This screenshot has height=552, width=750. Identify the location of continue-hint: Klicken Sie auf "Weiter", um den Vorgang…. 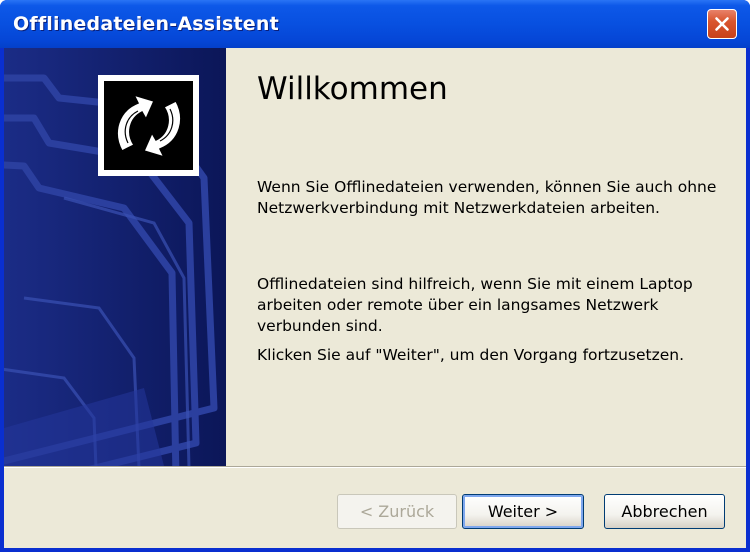
(471, 355).